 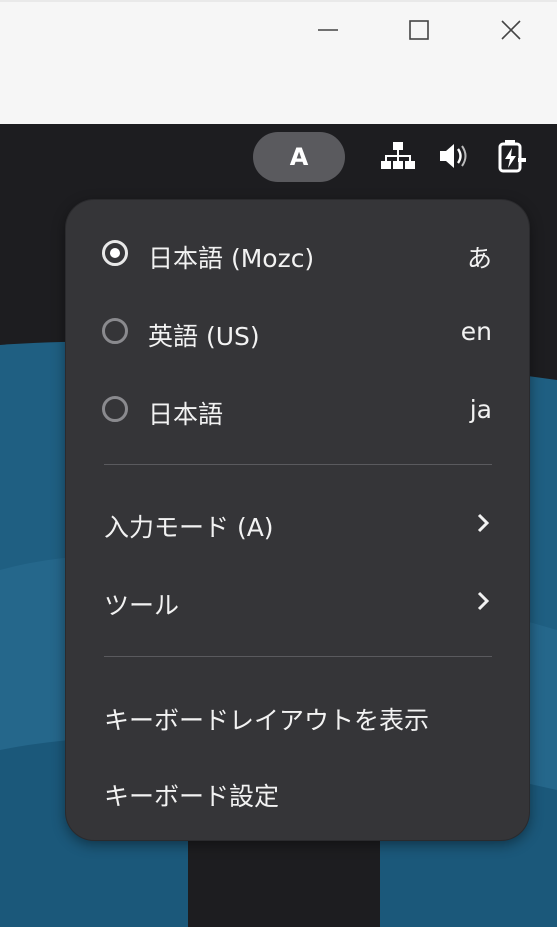 I want to click on menu-item-japanese-mozc: 日本語 (Mozc) あ, so click(x=297, y=255).